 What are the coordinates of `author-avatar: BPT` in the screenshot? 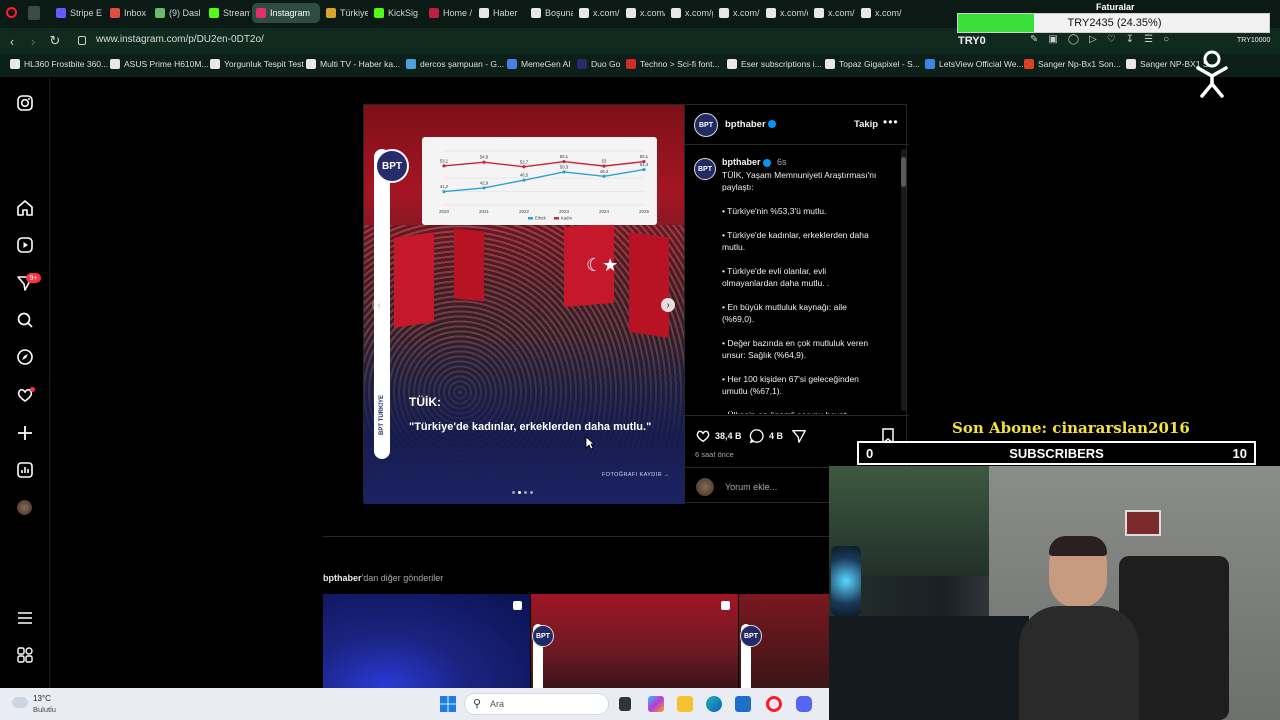 It's located at (706, 125).